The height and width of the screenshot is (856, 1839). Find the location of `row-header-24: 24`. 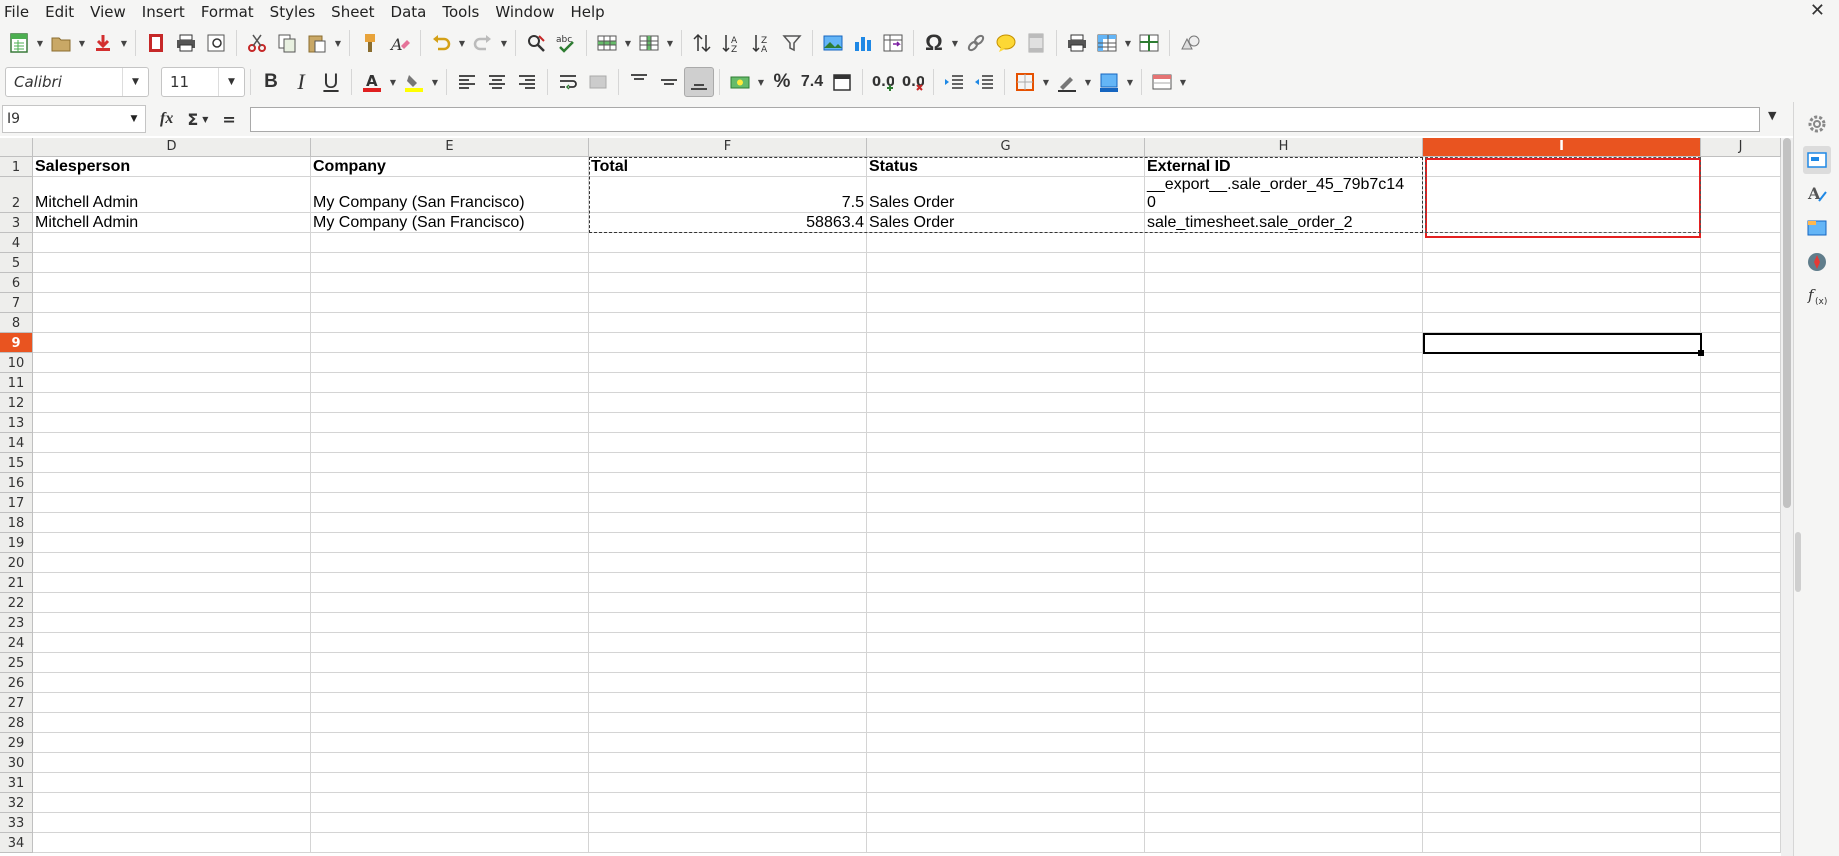

row-header-24: 24 is located at coordinates (16, 643).